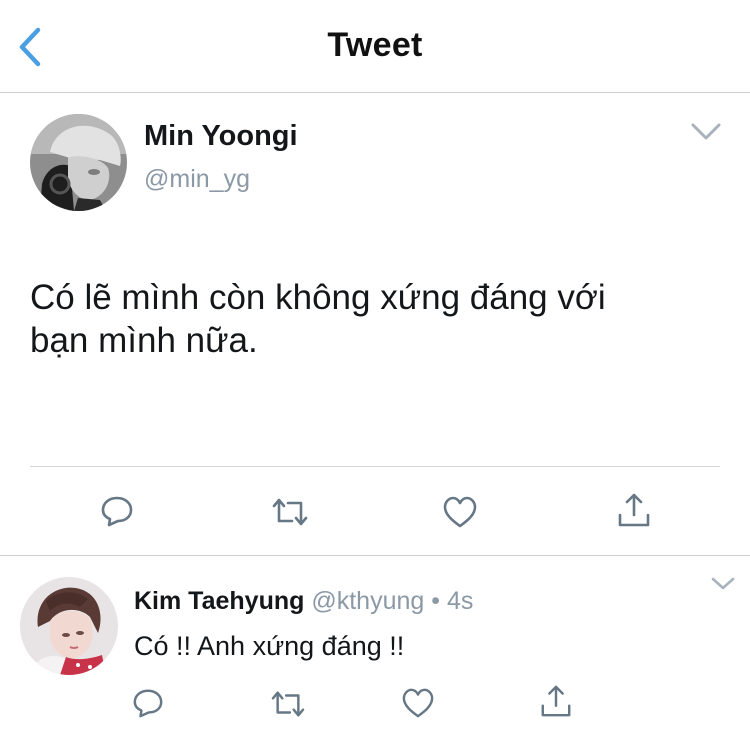 The width and height of the screenshot is (750, 741). I want to click on tweet-text-line: Có lẽ mình còn không xứng đáng với, so click(318, 297).